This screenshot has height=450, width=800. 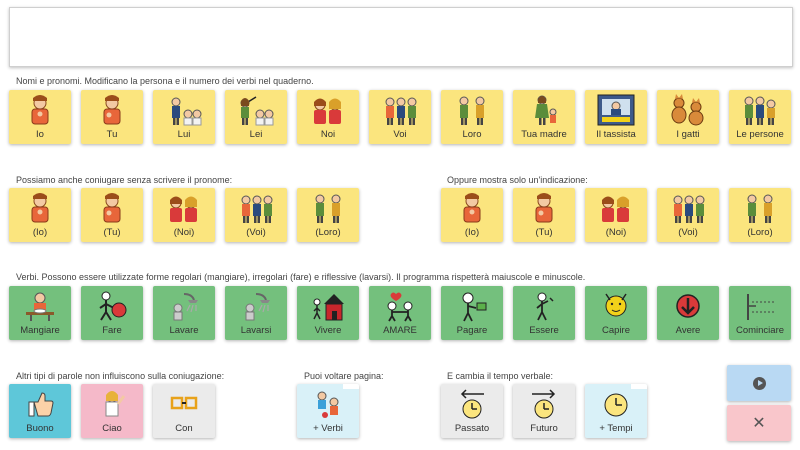 What do you see at coordinates (256, 134) in the screenshot?
I see `card-label: Lei` at bounding box center [256, 134].